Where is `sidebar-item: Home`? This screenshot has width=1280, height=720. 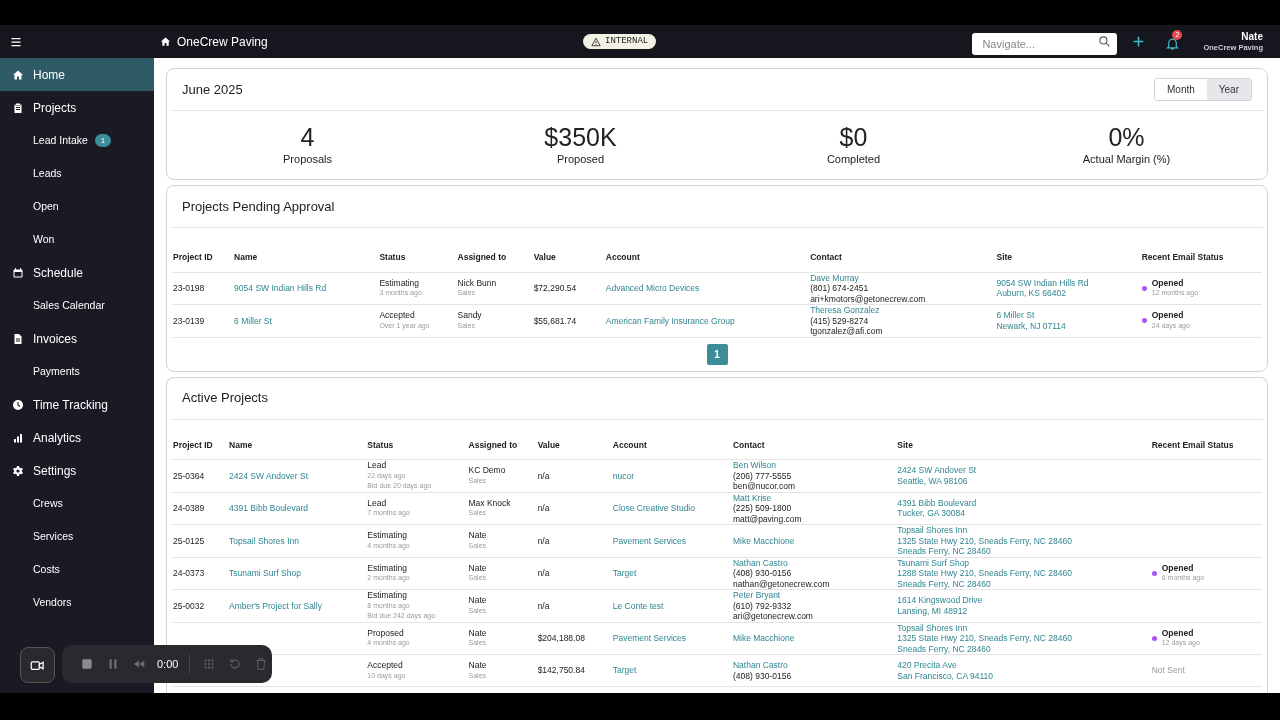 sidebar-item: Home is located at coordinates (77, 74).